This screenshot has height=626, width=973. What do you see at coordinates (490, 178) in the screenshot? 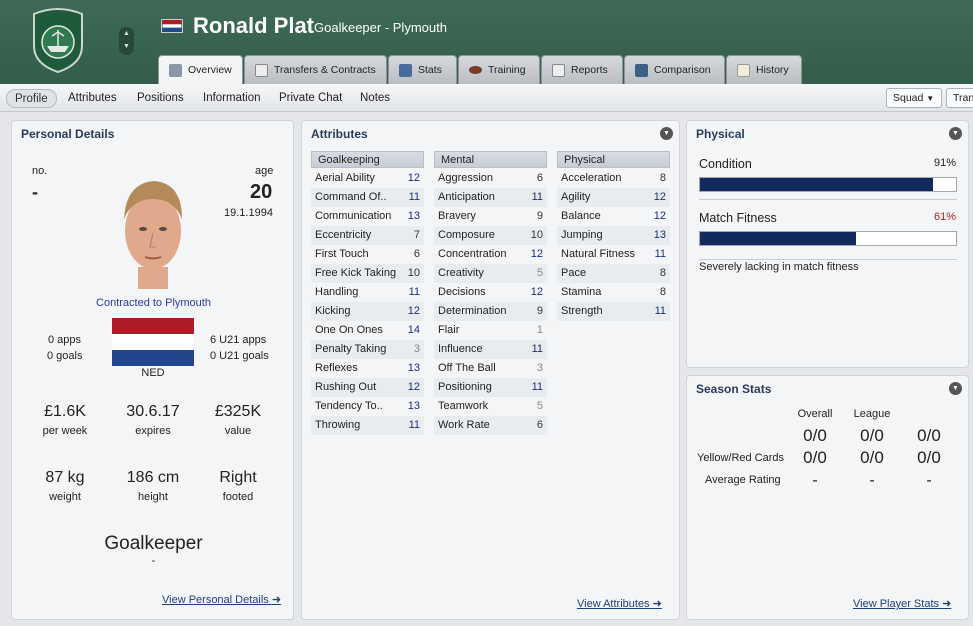
I see `attribute-row: Aggression 6` at bounding box center [490, 178].